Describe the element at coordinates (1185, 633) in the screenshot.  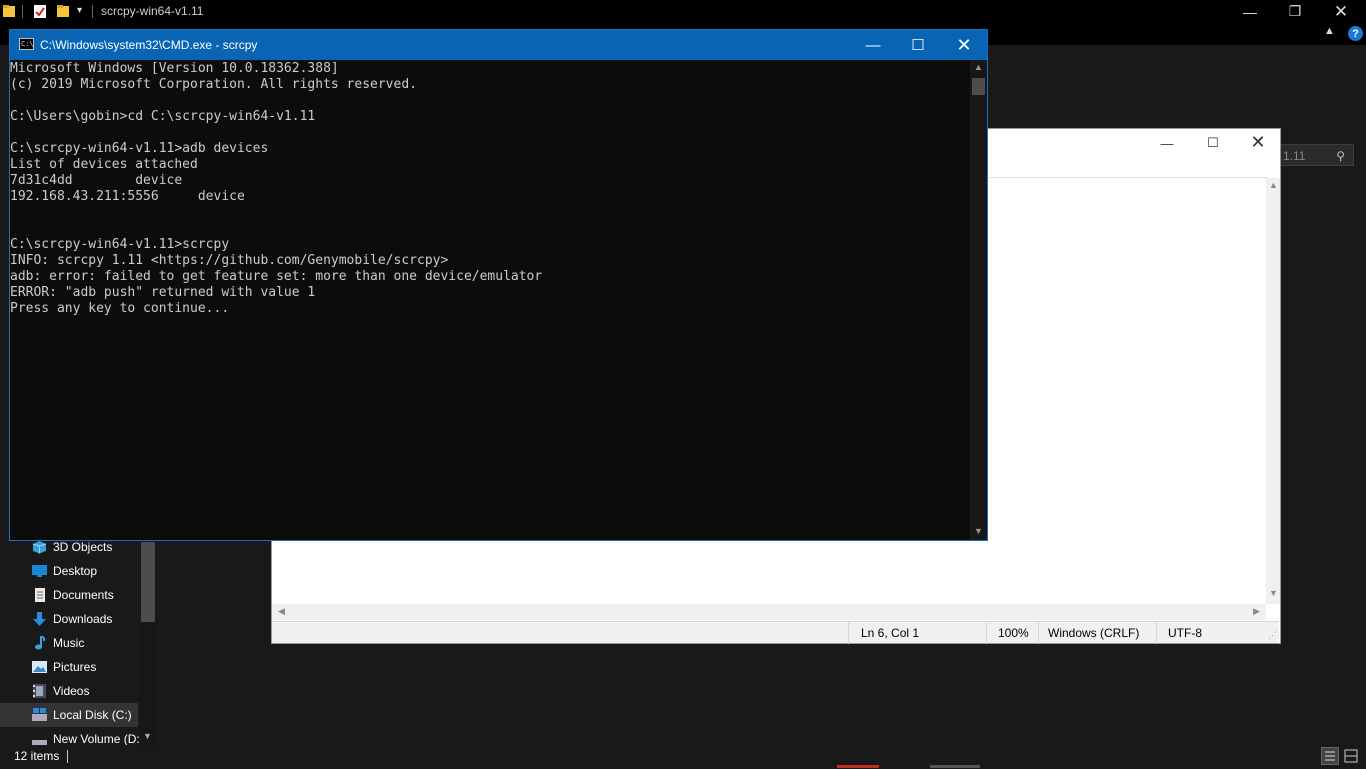
I see `encoding: UTF-8` at that location.